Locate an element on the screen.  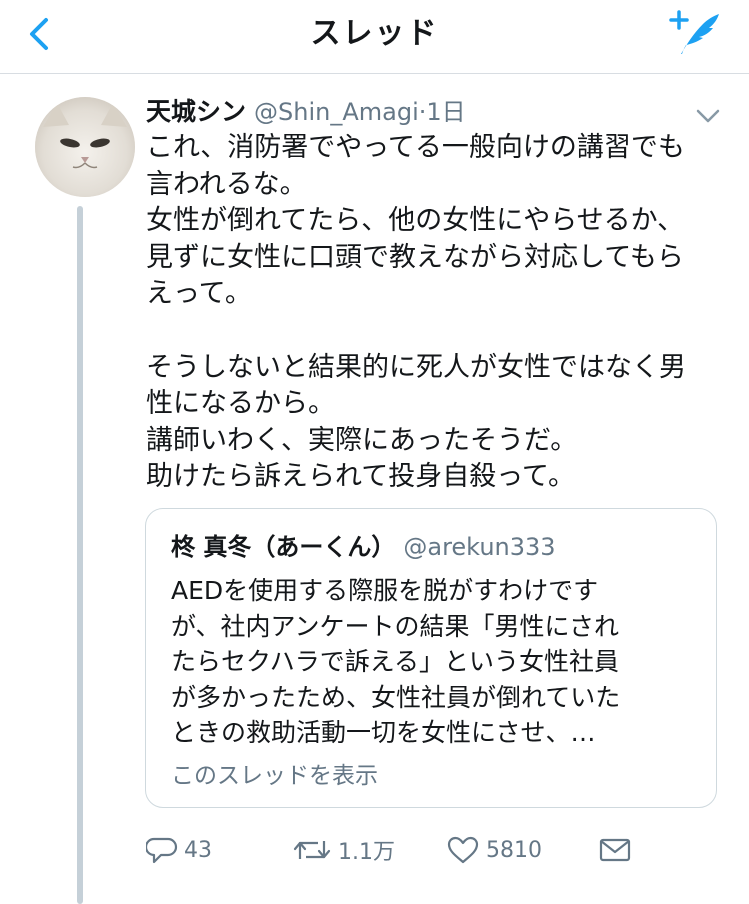
like-icon is located at coordinates (463, 850).